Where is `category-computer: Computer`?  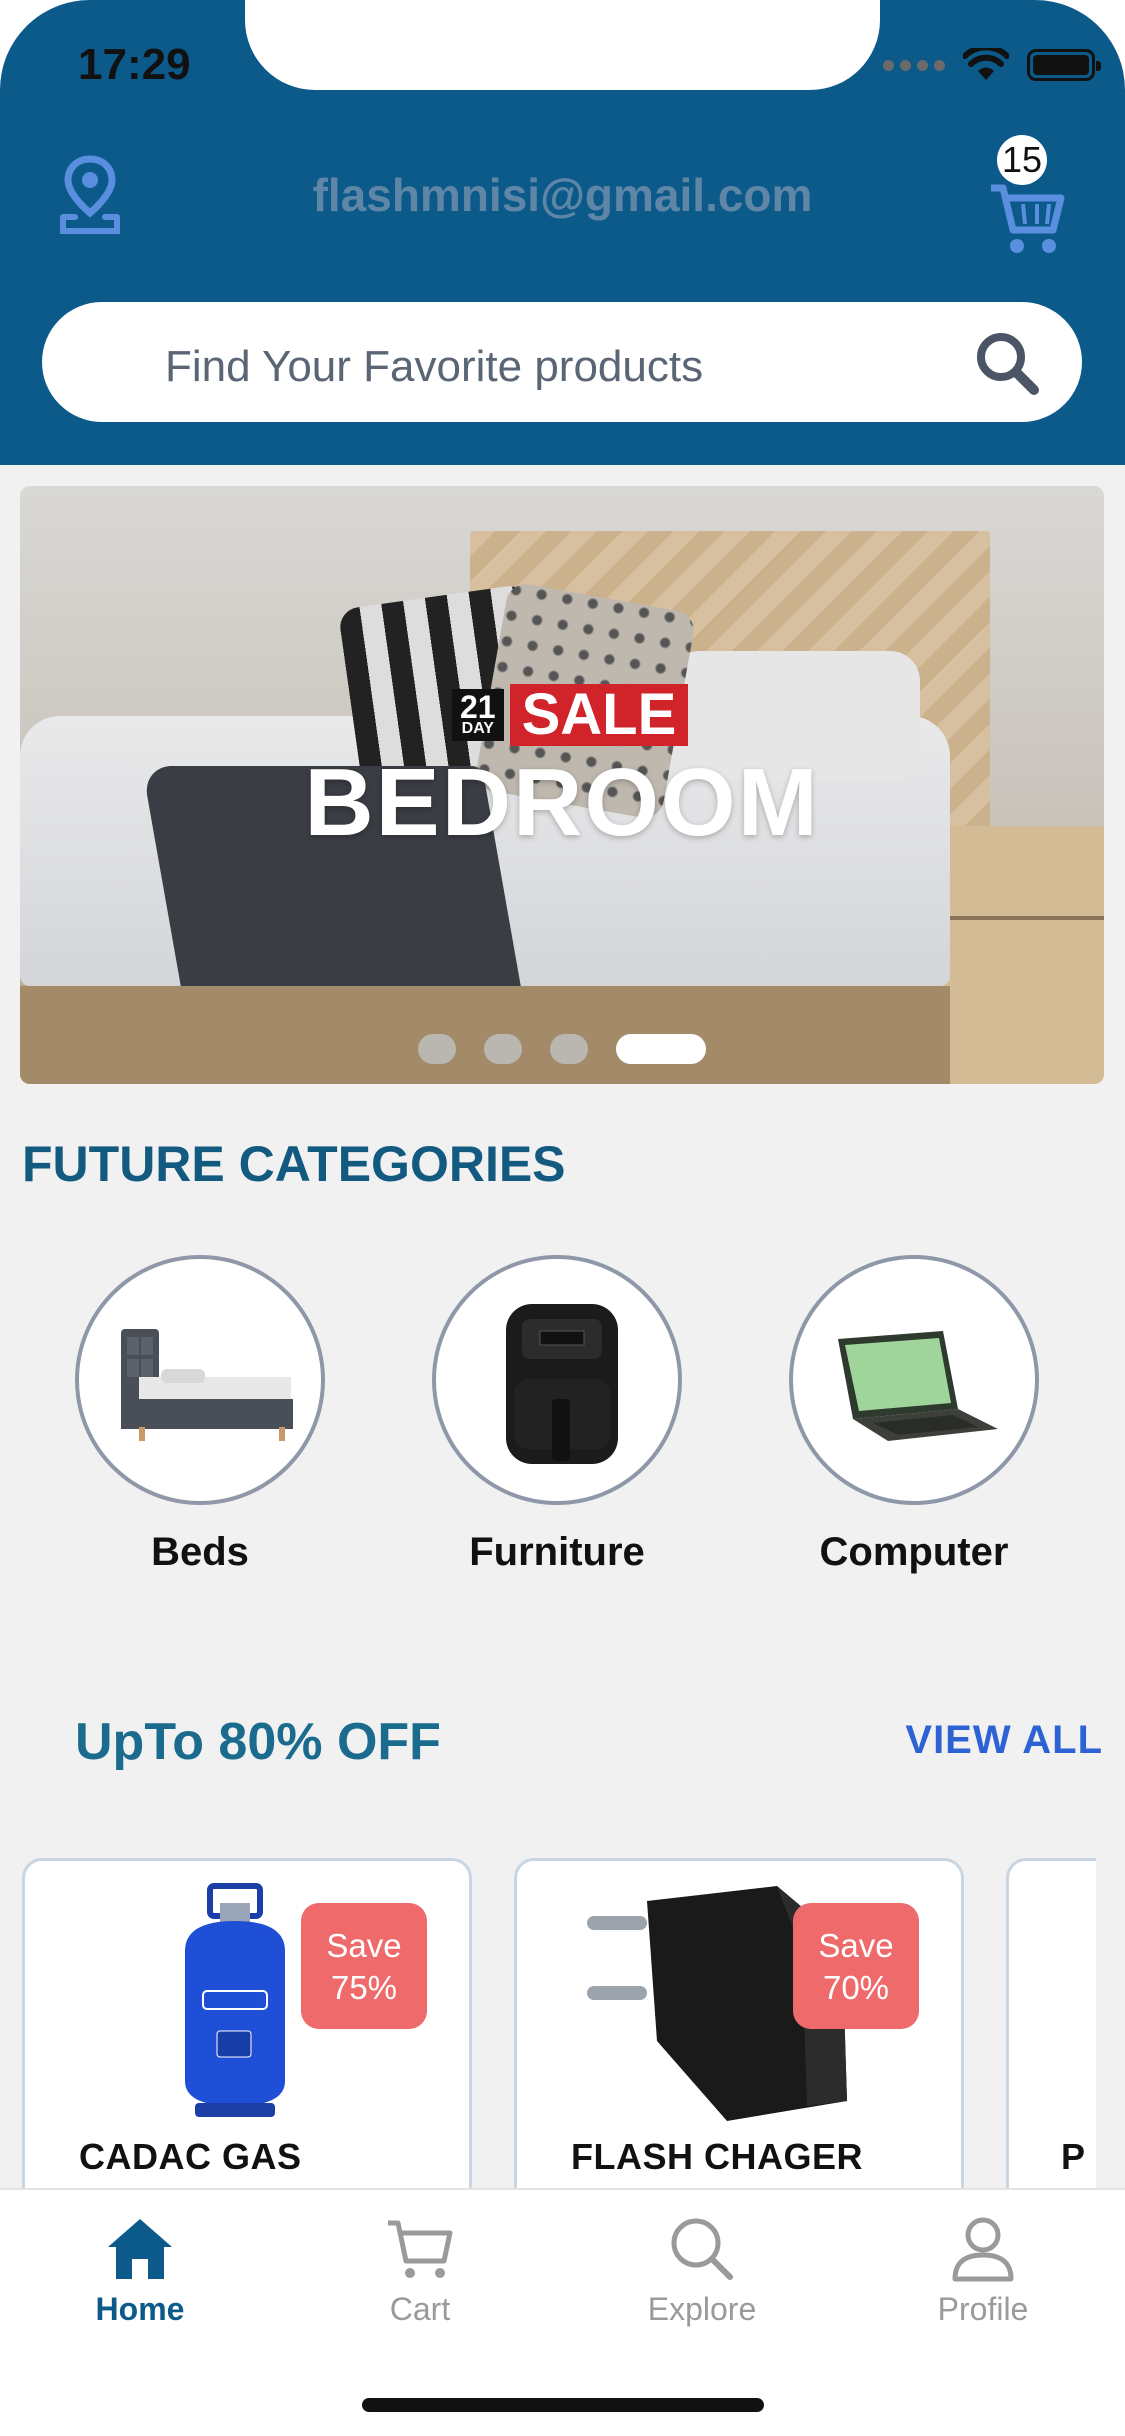
category-computer: Computer is located at coordinates (914, 1415).